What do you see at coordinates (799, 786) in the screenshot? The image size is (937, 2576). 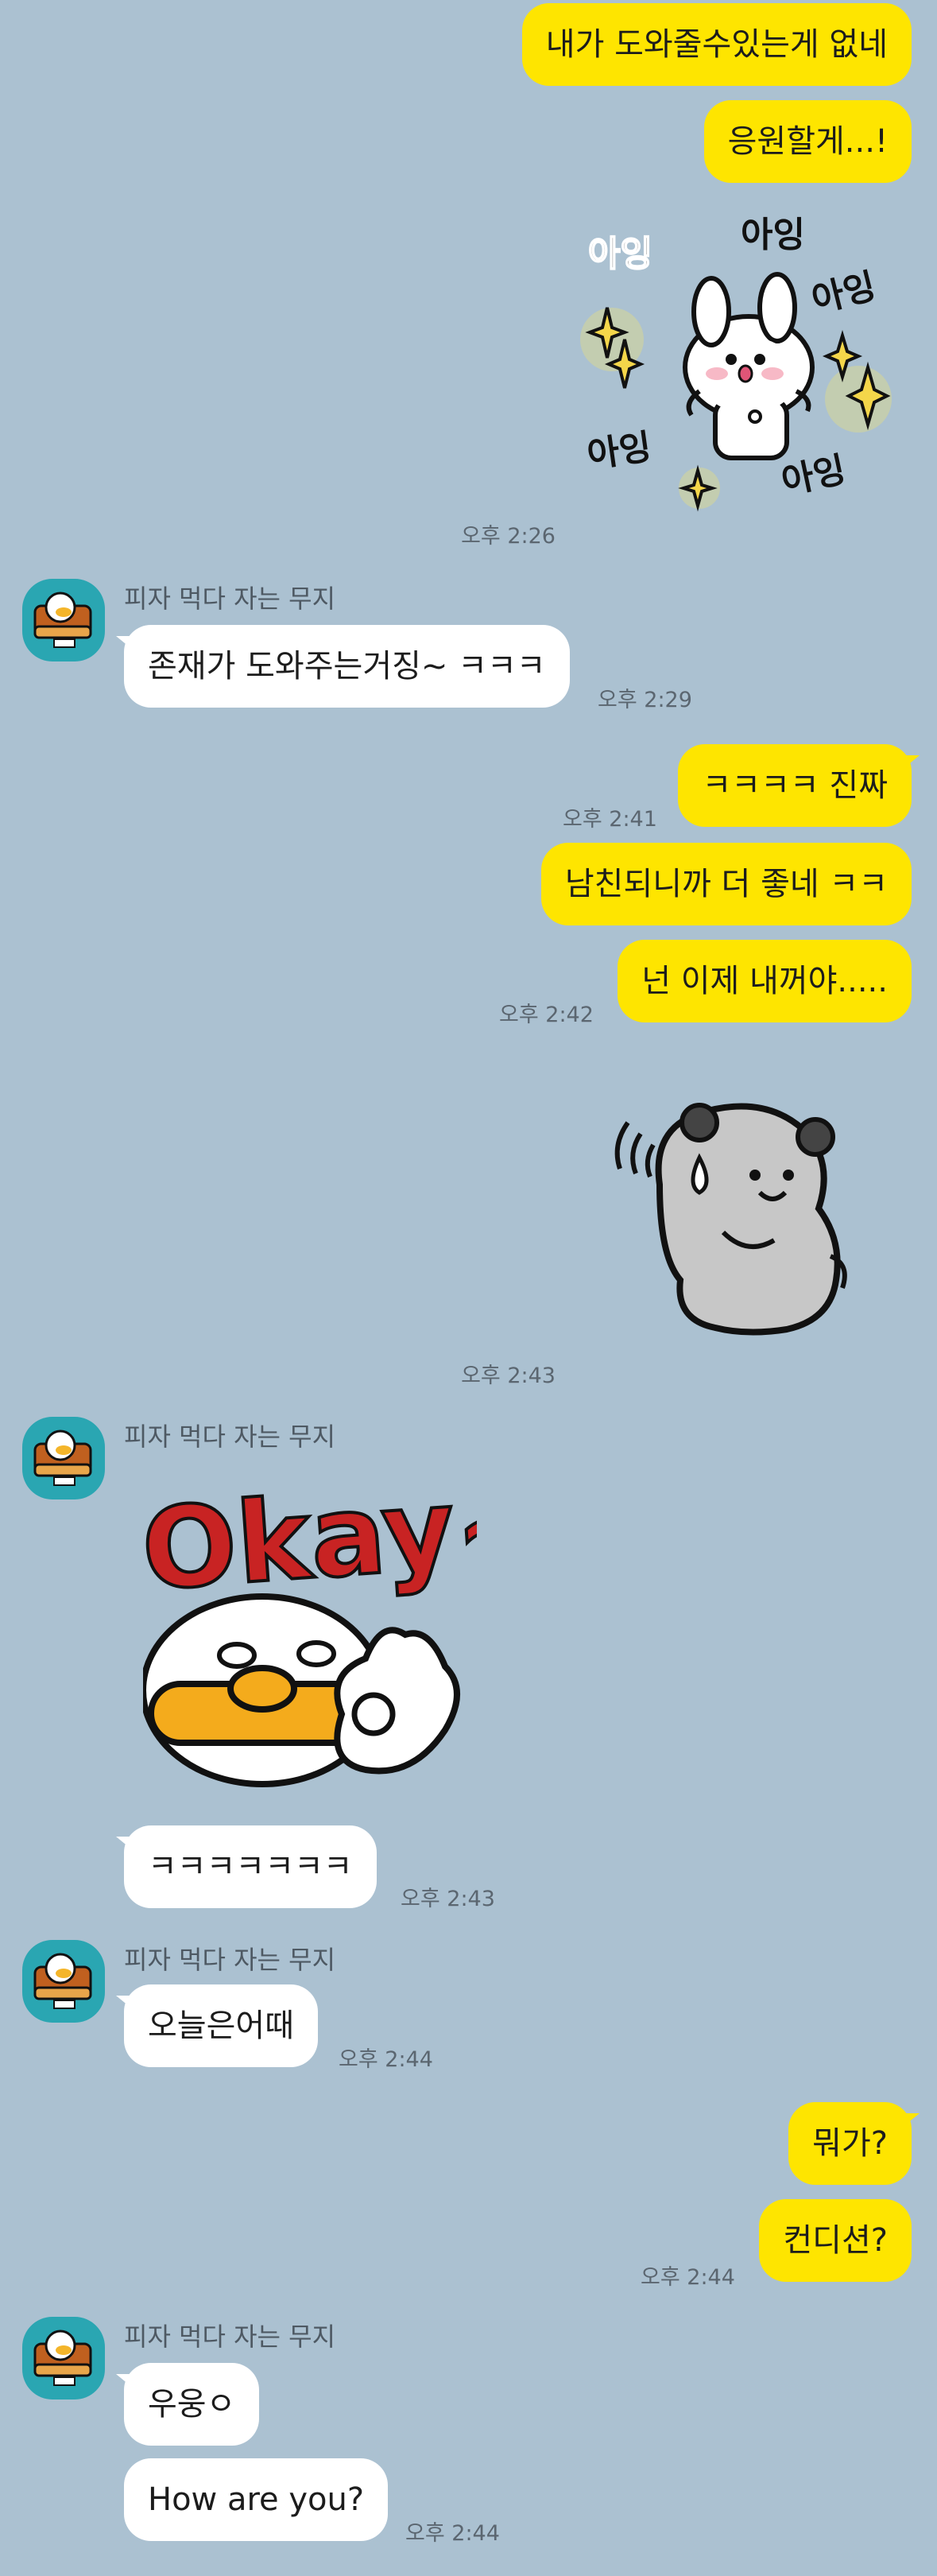 I see `my-message-bubble: ㅋㅋㅋㅋ 진짜` at bounding box center [799, 786].